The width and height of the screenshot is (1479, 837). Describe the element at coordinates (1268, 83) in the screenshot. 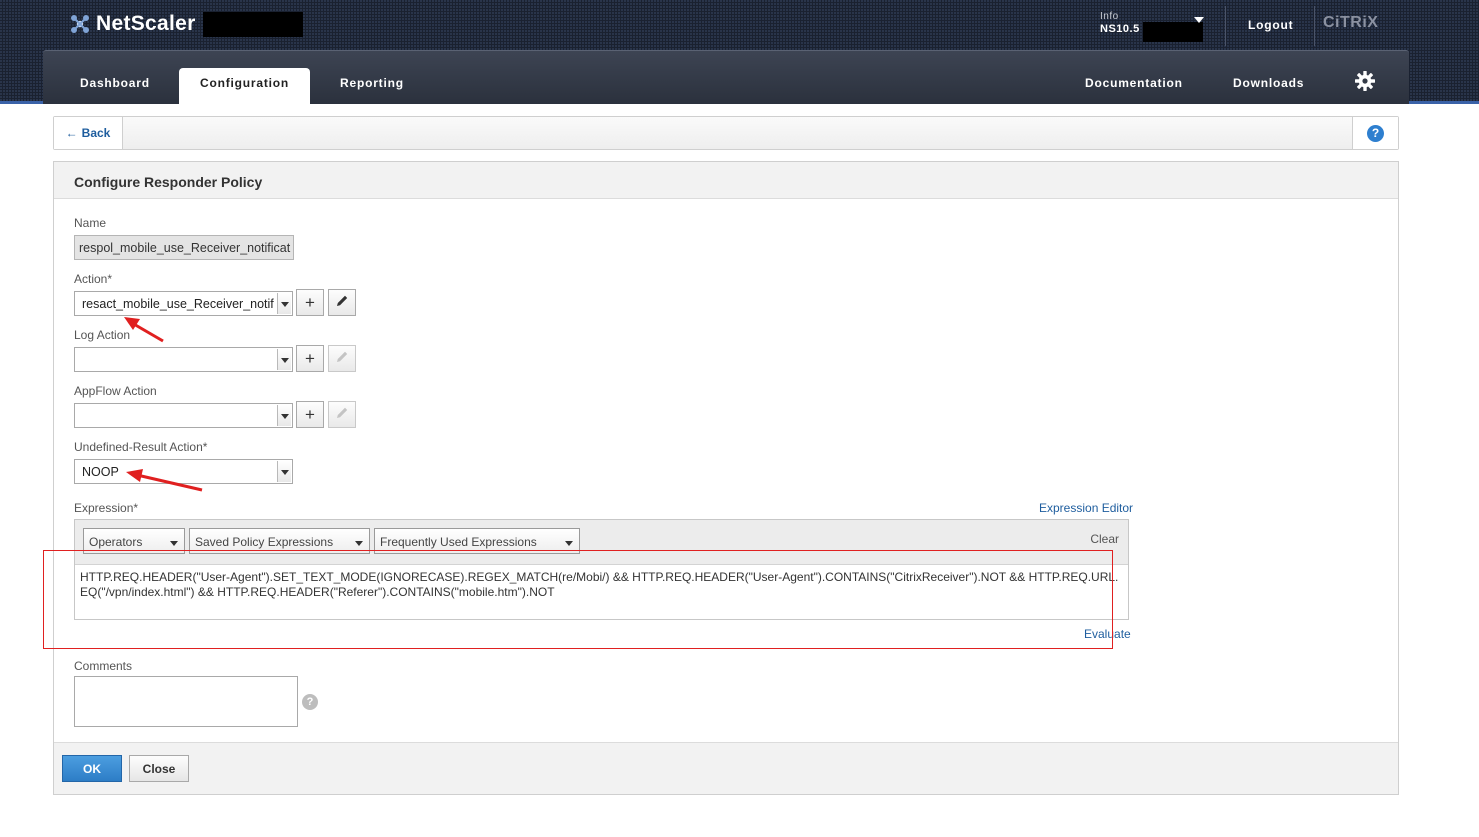

I see `downloads-link: Downloads` at that location.